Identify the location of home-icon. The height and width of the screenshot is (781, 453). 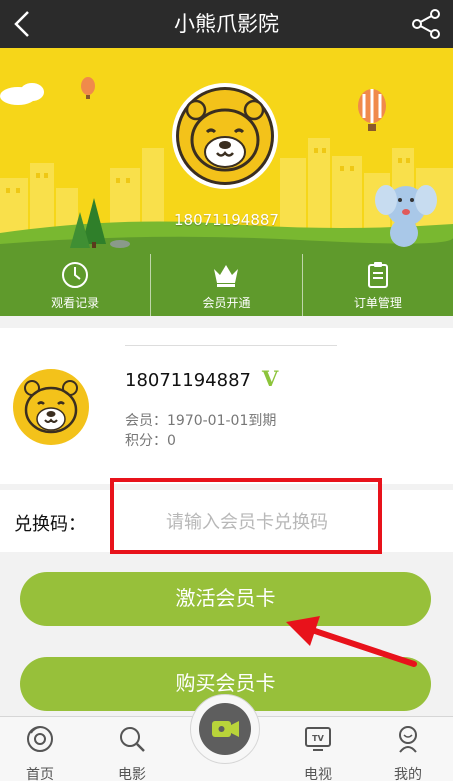
(40, 739).